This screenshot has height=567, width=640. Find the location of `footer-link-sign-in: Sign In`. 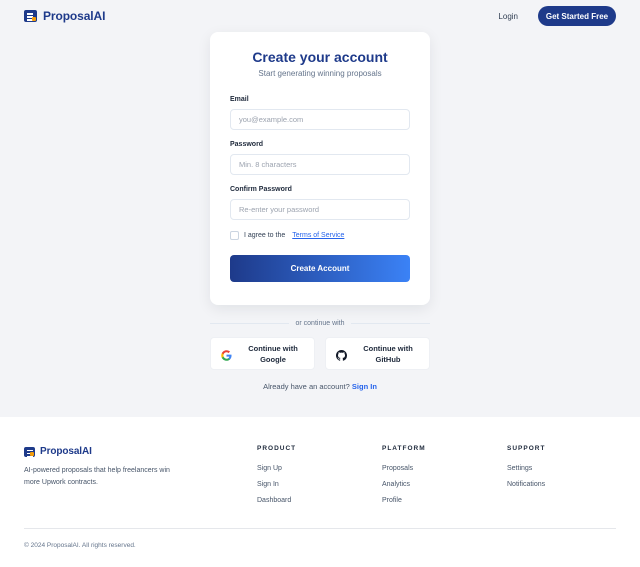

footer-link-sign-in: Sign In is located at coordinates (276, 484).